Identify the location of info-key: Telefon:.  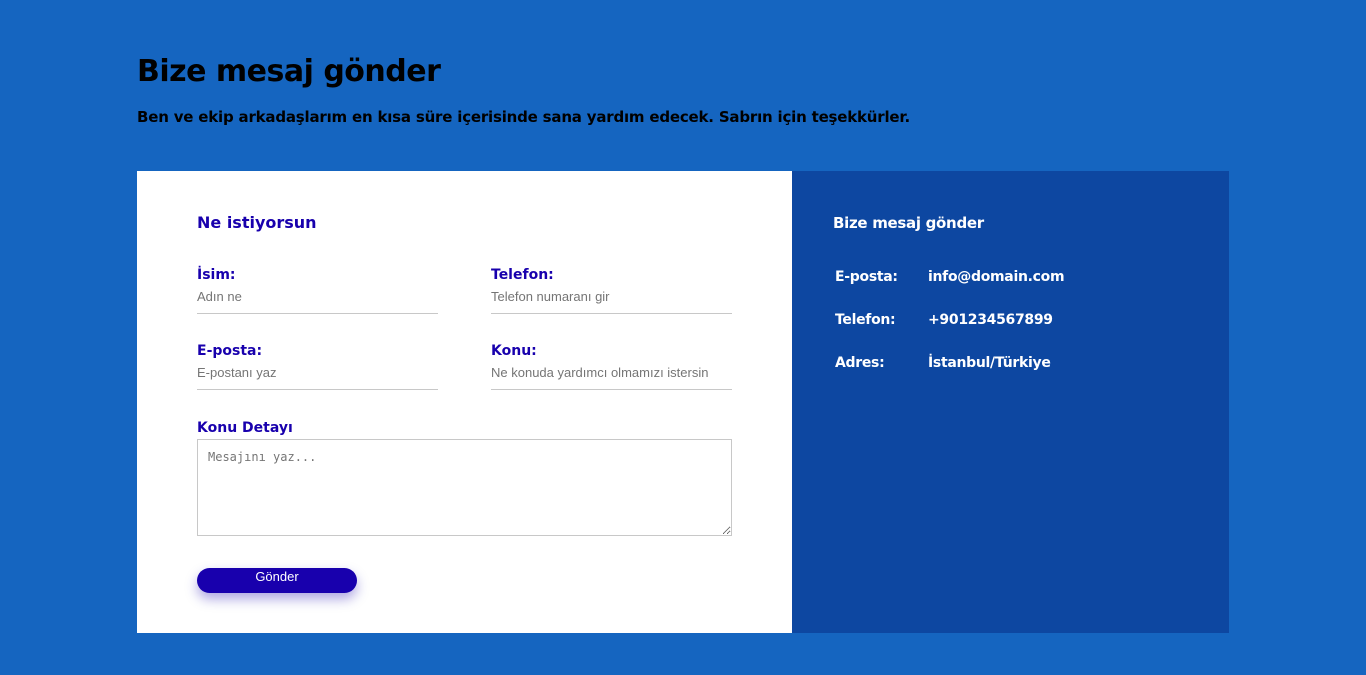
(865, 320).